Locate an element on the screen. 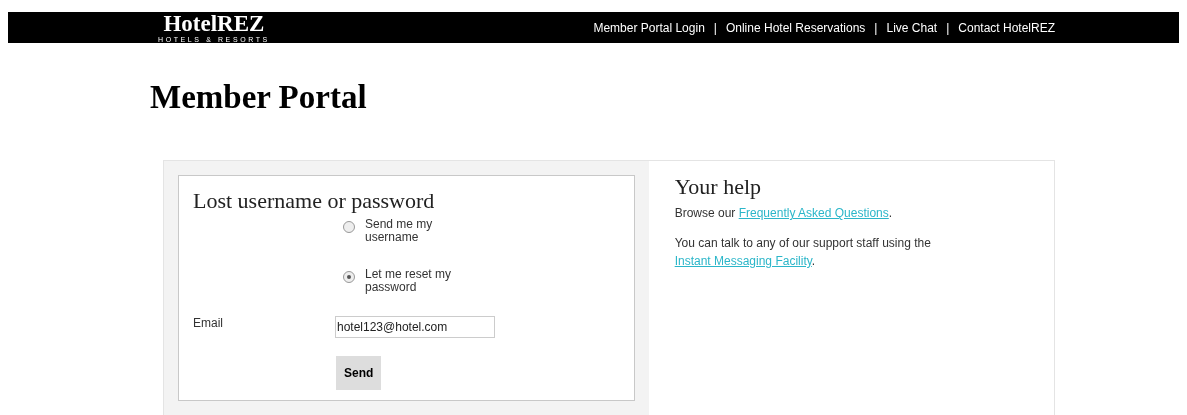 The height and width of the screenshot is (415, 1187). nav-link: Member Portal Login is located at coordinates (649, 27).